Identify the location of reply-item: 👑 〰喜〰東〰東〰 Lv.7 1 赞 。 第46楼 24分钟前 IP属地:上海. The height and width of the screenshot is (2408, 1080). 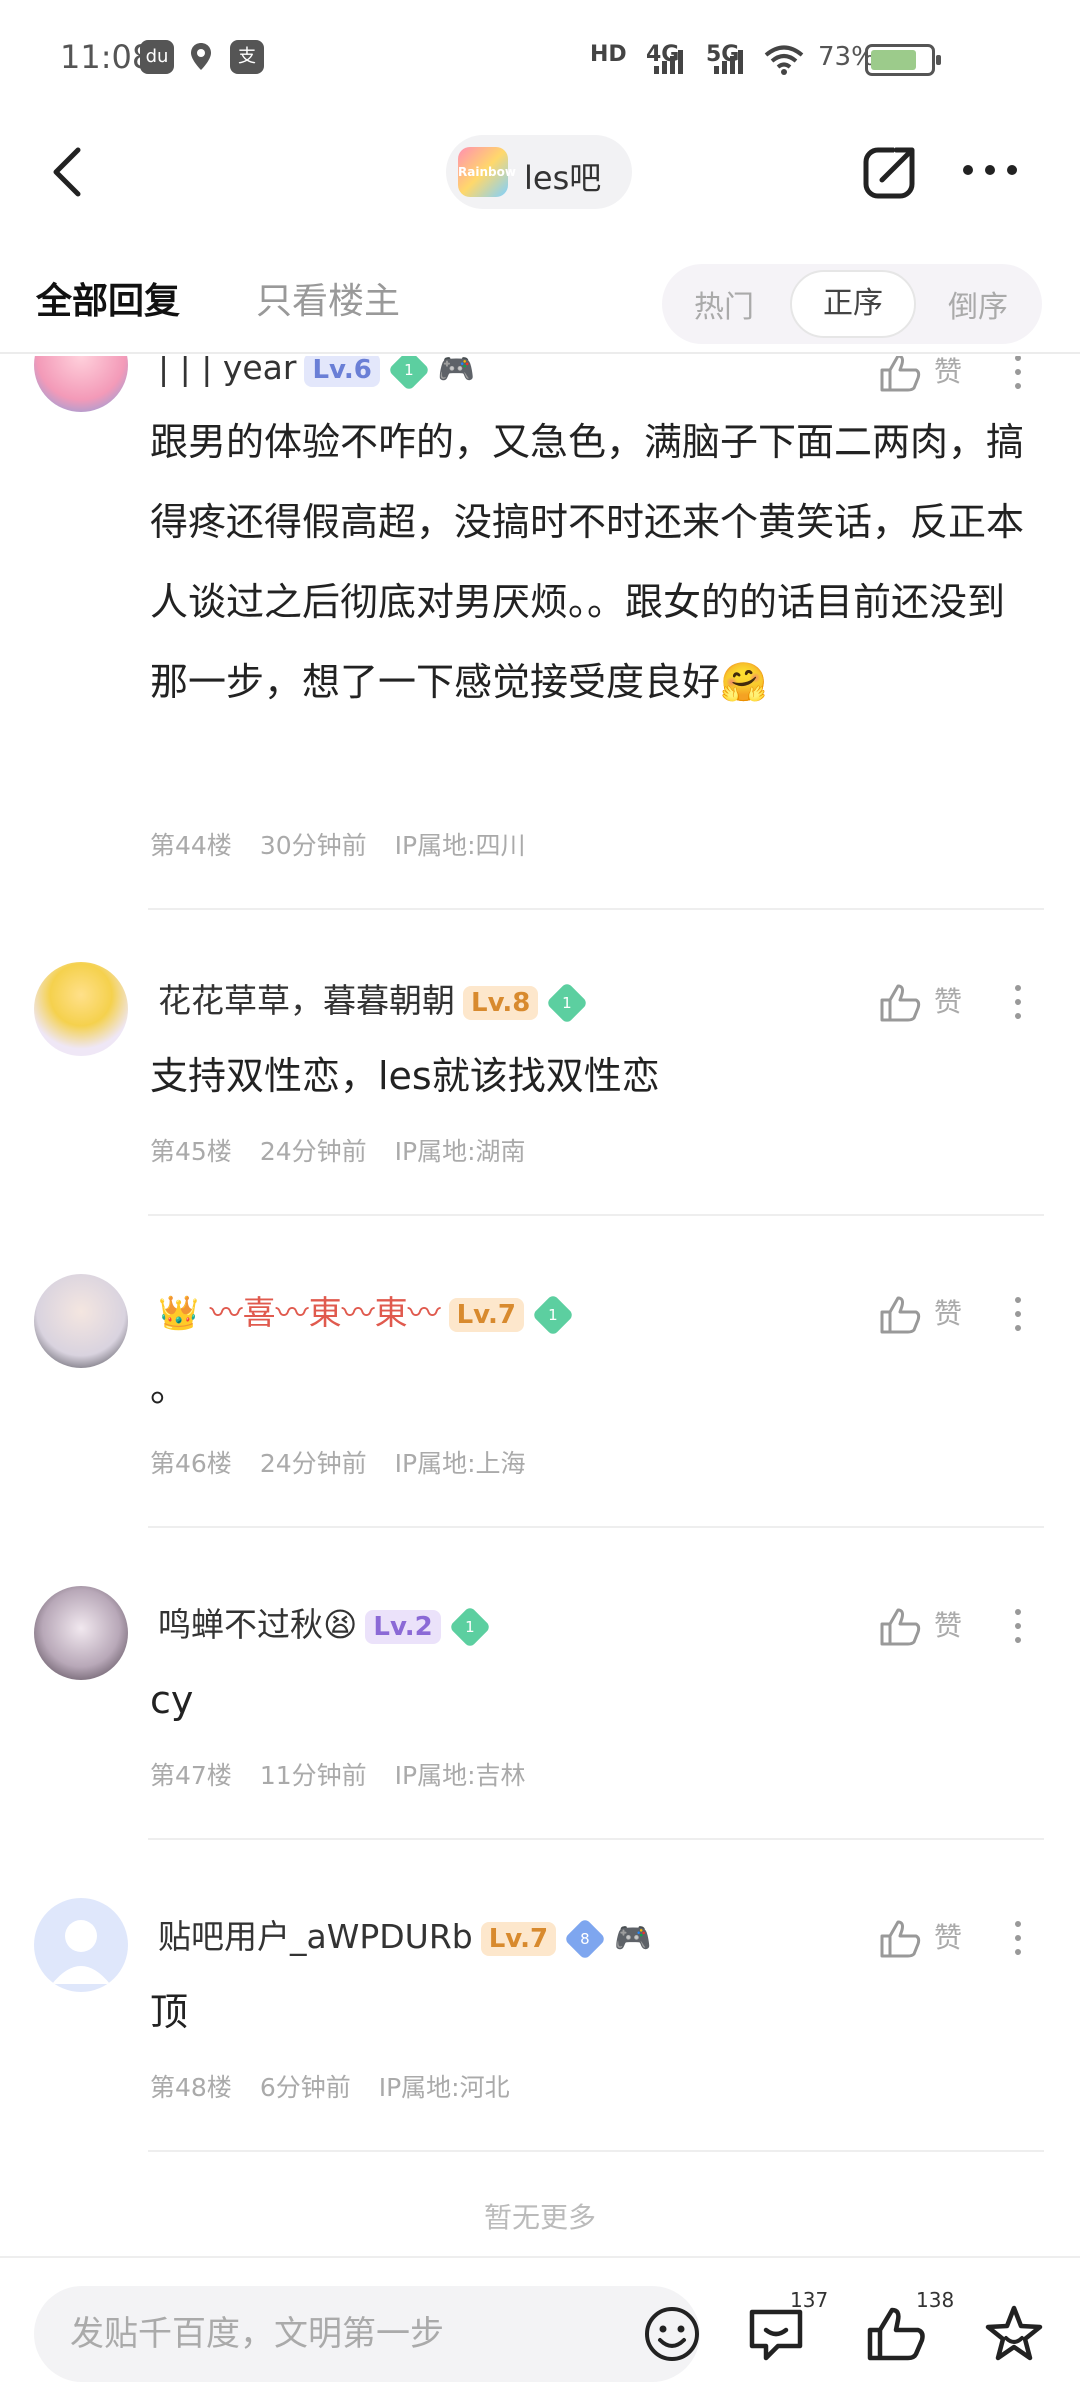
(540, 1401).